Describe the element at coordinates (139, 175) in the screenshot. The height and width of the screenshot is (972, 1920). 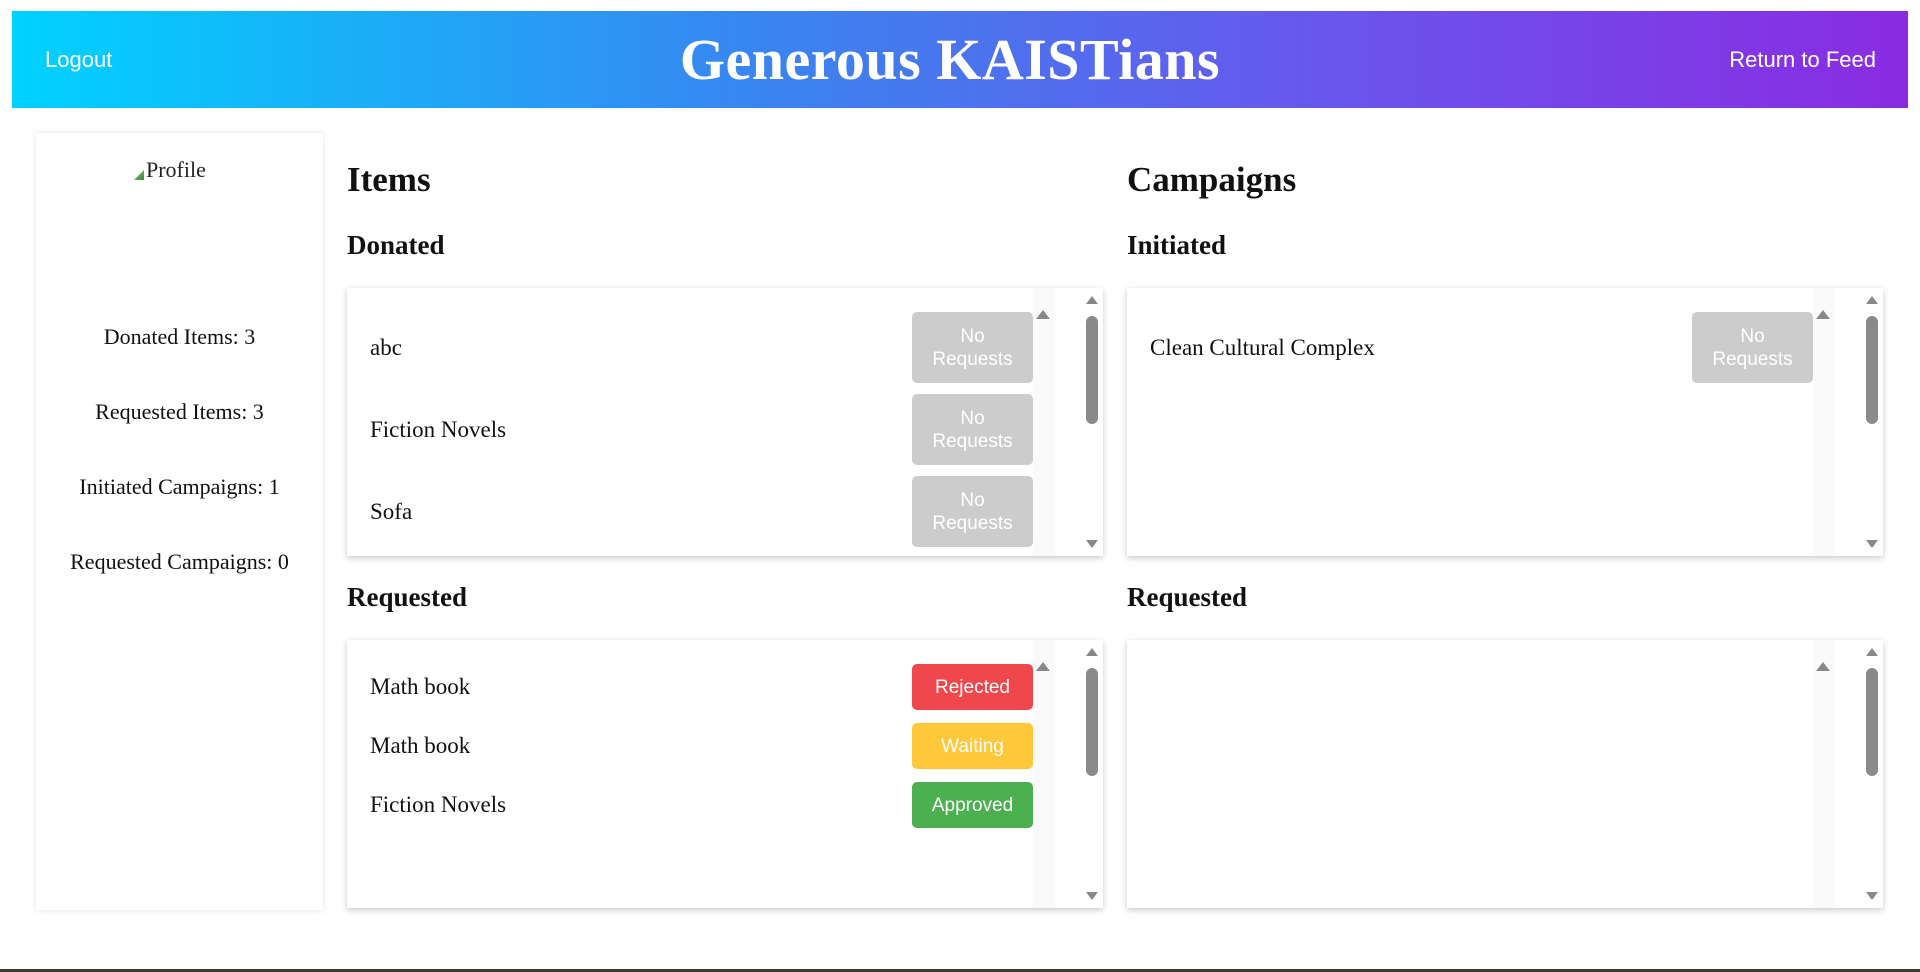
I see `broken-image-icon` at that location.